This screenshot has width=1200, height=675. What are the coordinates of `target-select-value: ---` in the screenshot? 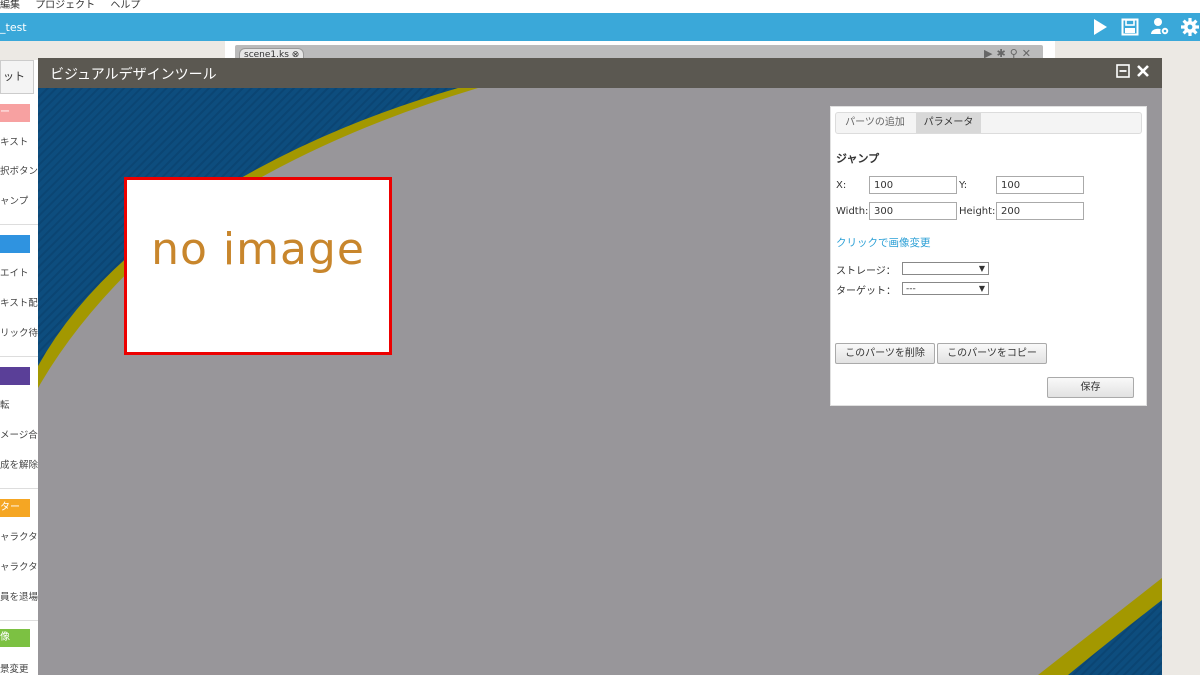 It's located at (911, 289).